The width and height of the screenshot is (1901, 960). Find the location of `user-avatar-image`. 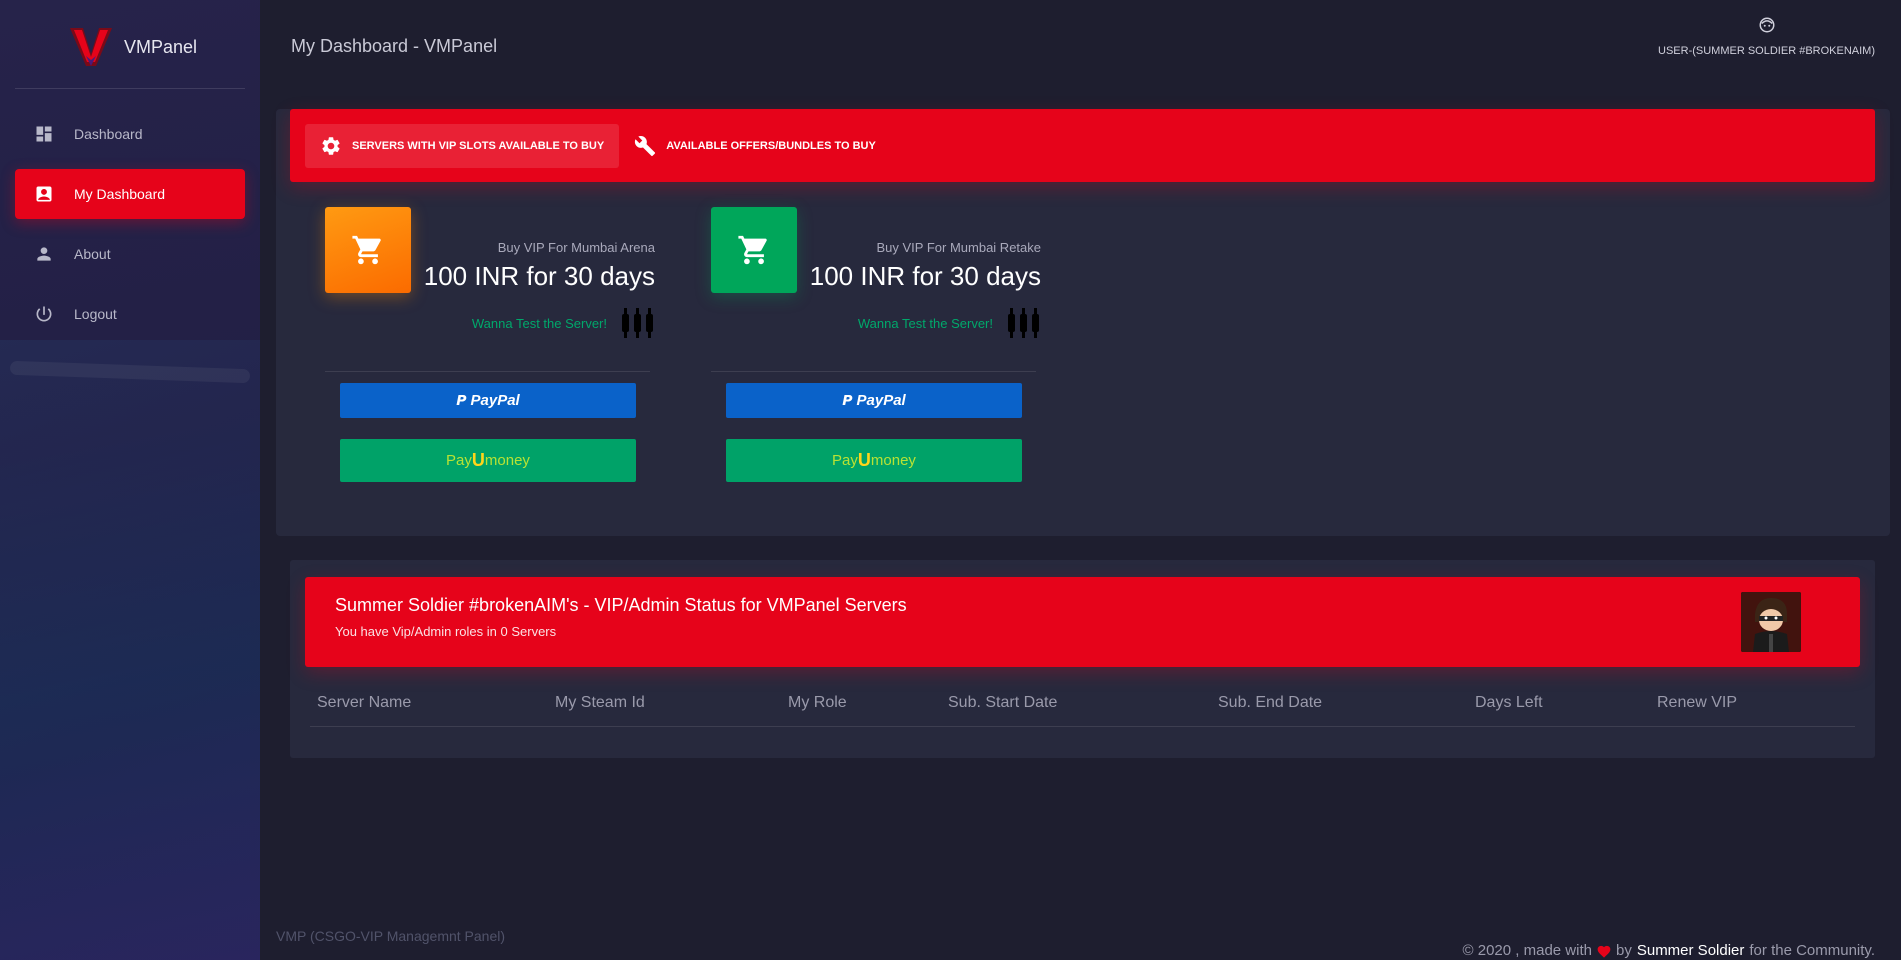

user-avatar-image is located at coordinates (1771, 622).